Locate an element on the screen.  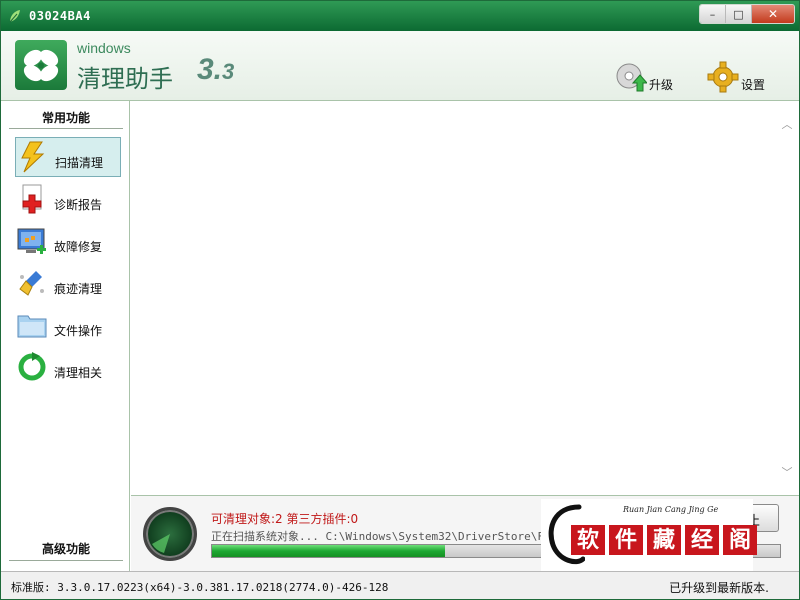
watermark-char: 藏 is located at coordinates (664, 540).